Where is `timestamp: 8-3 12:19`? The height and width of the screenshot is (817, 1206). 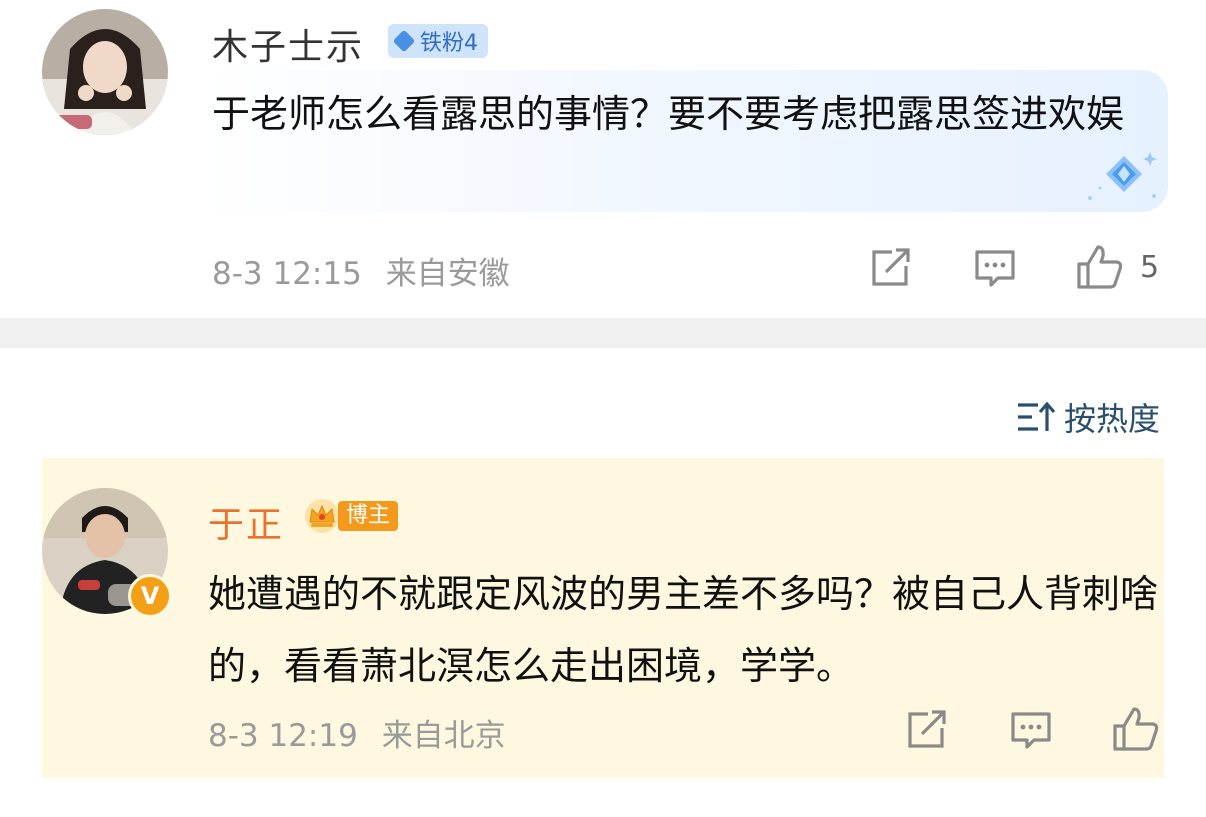
timestamp: 8-3 12:19 is located at coordinates (283, 736).